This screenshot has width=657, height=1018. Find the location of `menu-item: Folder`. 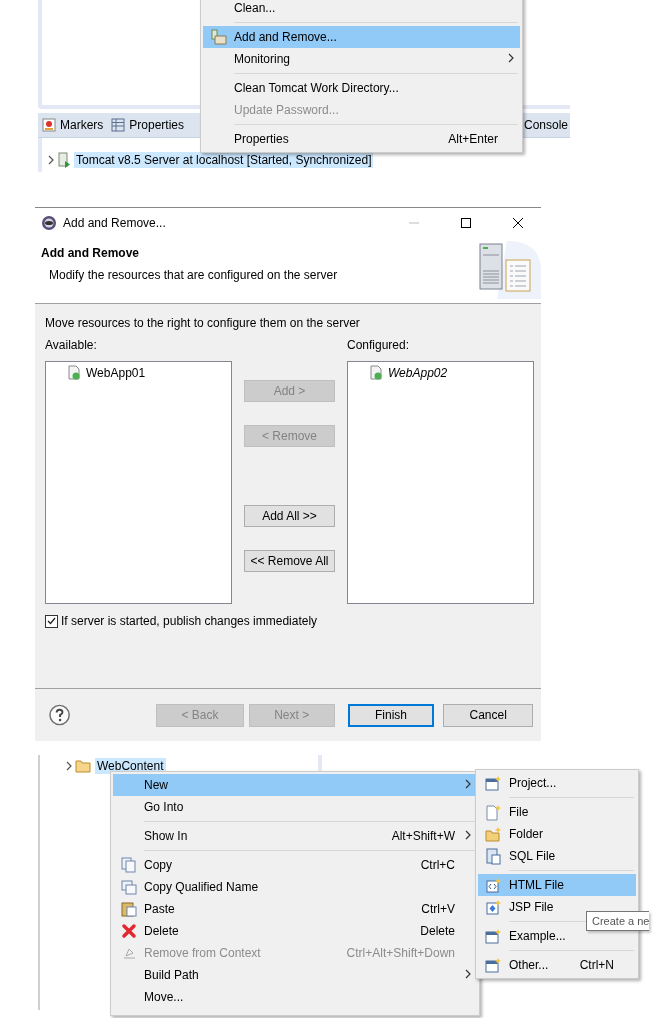

menu-item: Folder is located at coordinates (557, 834).